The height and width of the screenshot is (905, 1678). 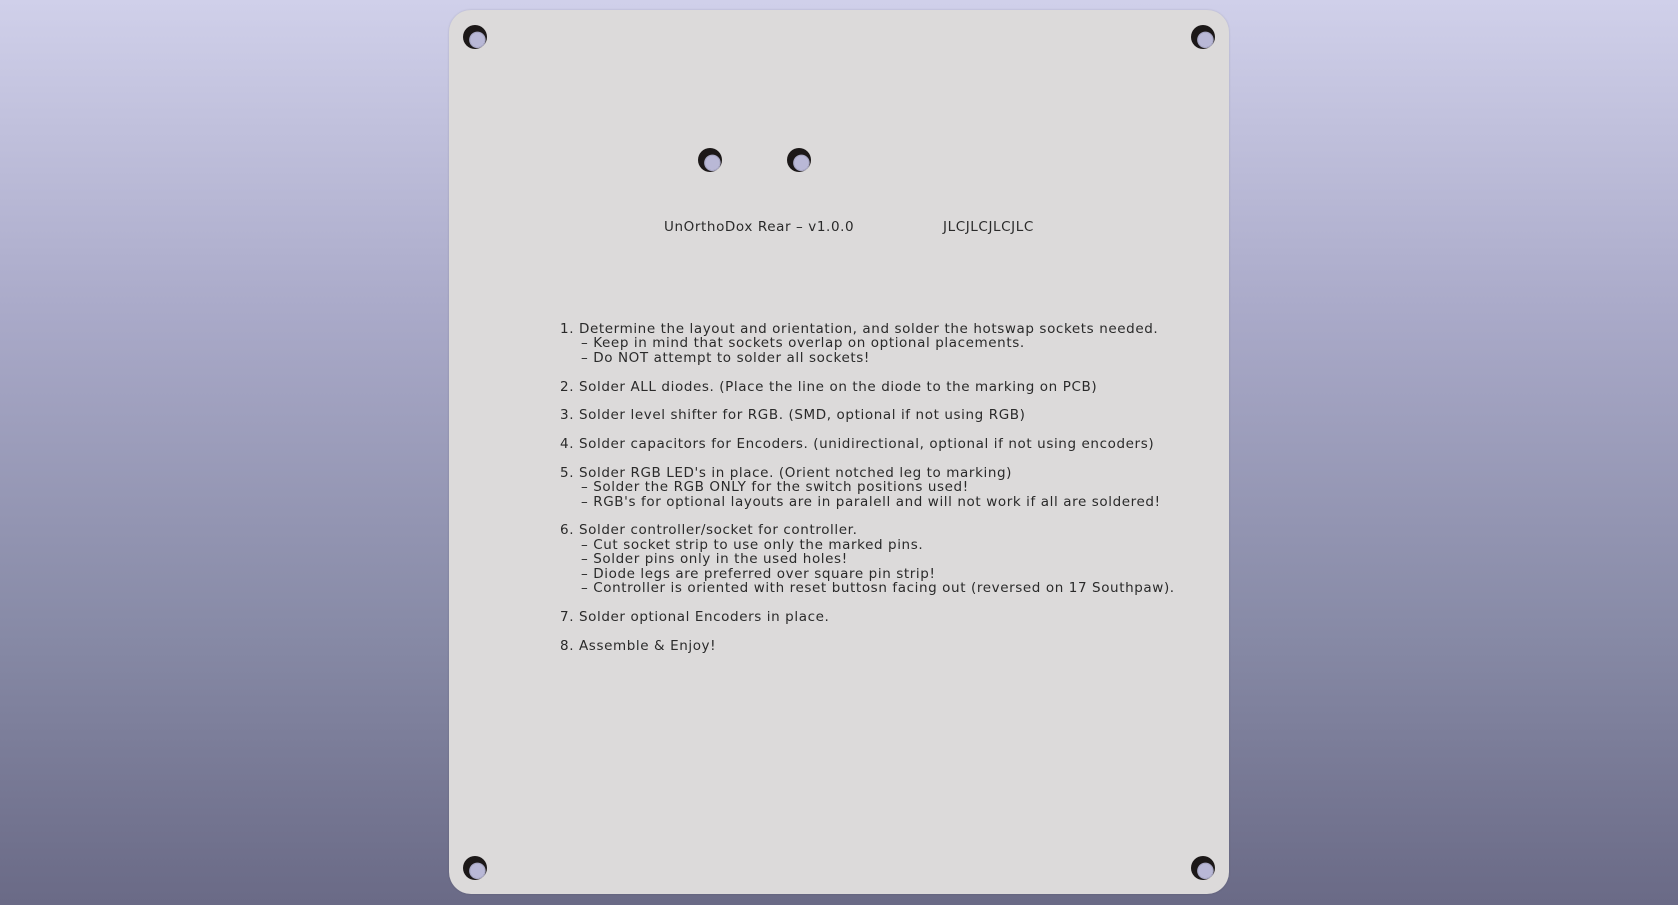 I want to click on mounting-hole-center-left, so click(x=710, y=160).